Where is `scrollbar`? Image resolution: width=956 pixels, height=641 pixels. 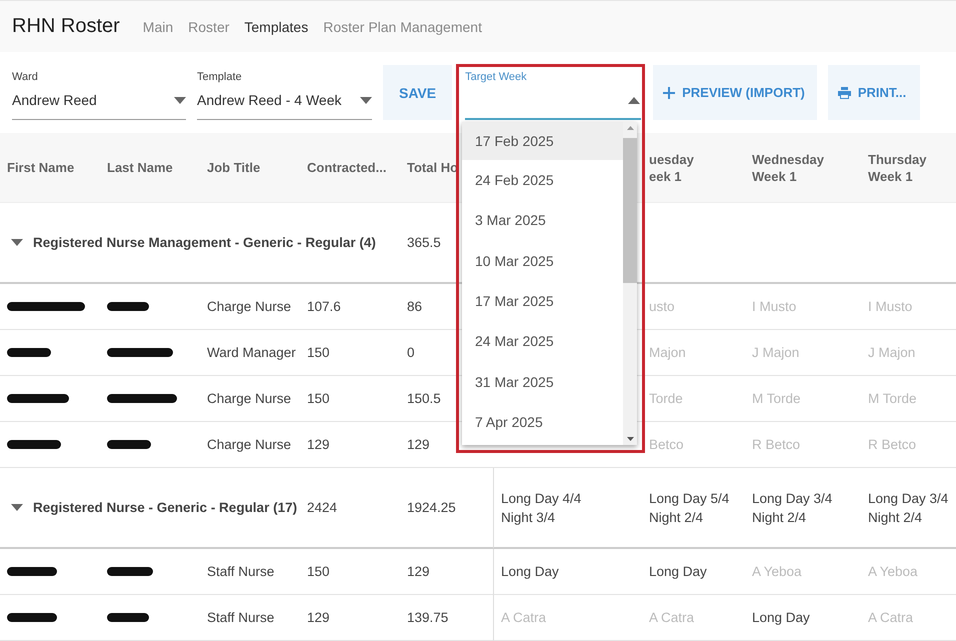
scrollbar is located at coordinates (630, 283).